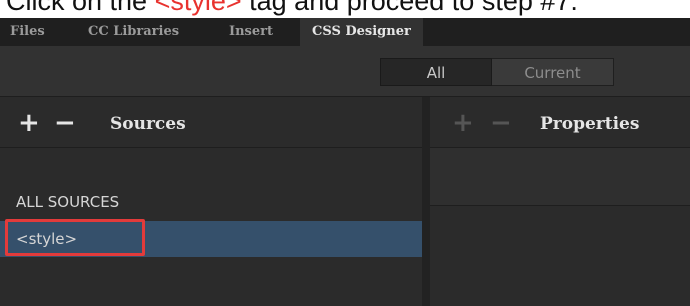 Image resolution: width=690 pixels, height=306 pixels. I want to click on properties-title: Properties, so click(590, 124).